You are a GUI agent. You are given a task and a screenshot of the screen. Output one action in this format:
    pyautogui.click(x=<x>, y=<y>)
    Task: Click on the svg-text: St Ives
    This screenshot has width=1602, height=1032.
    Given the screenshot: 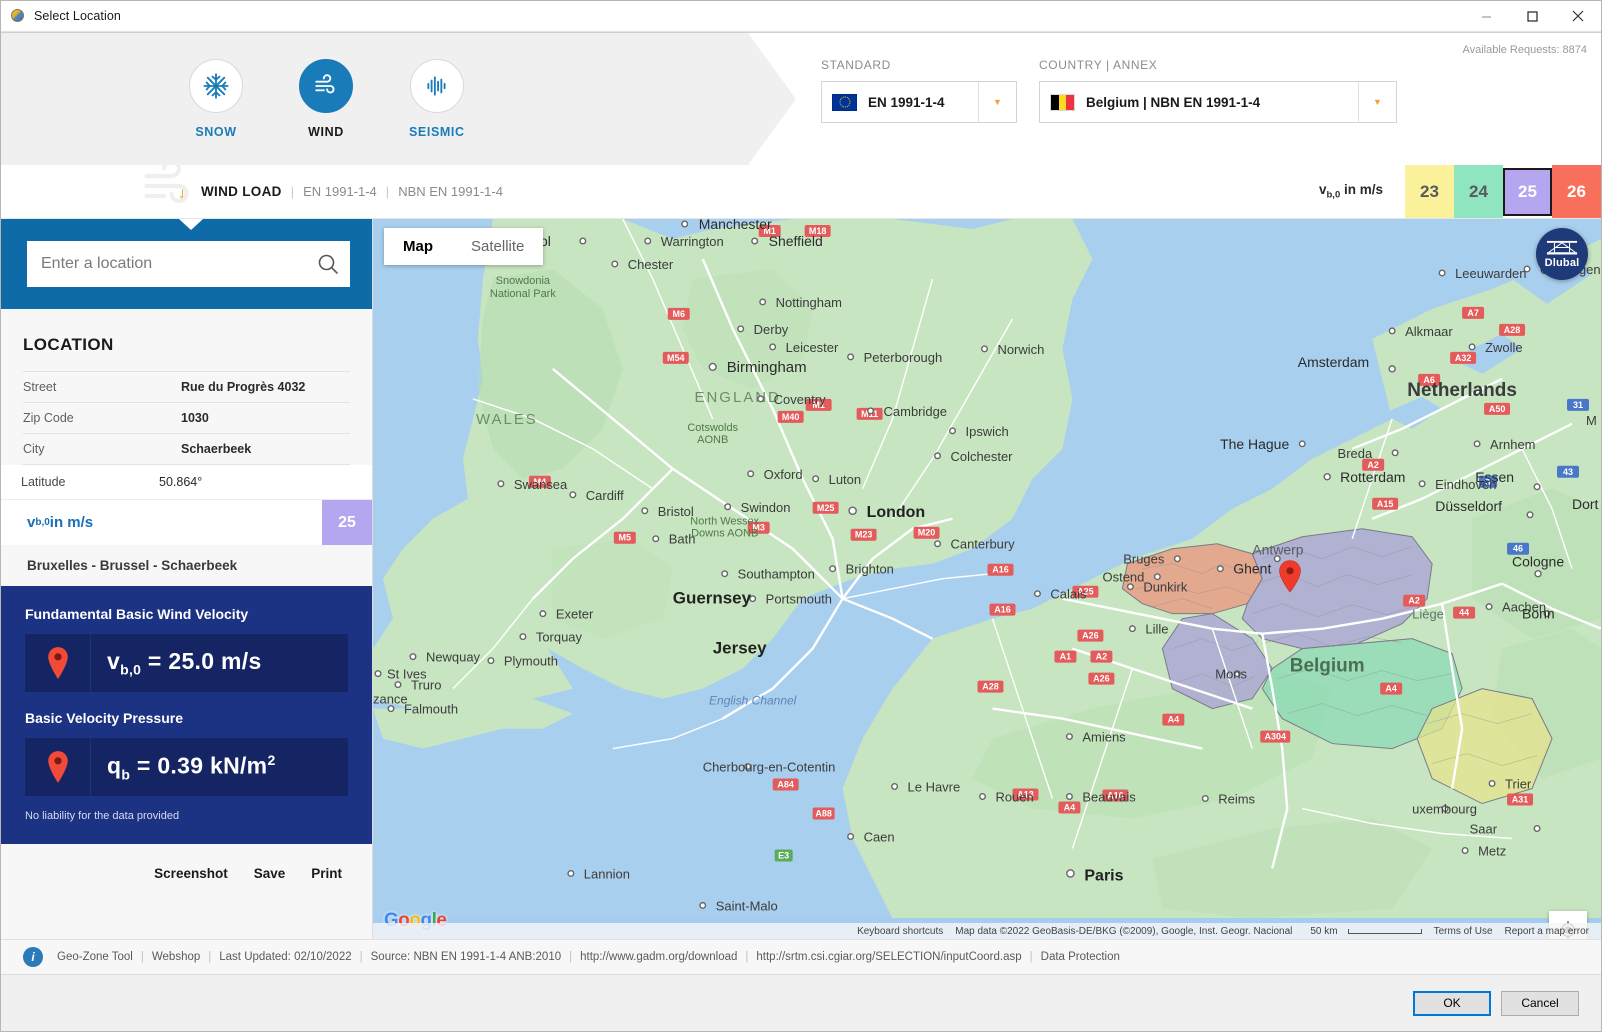 What is the action you would take?
    pyautogui.click(x=407, y=674)
    